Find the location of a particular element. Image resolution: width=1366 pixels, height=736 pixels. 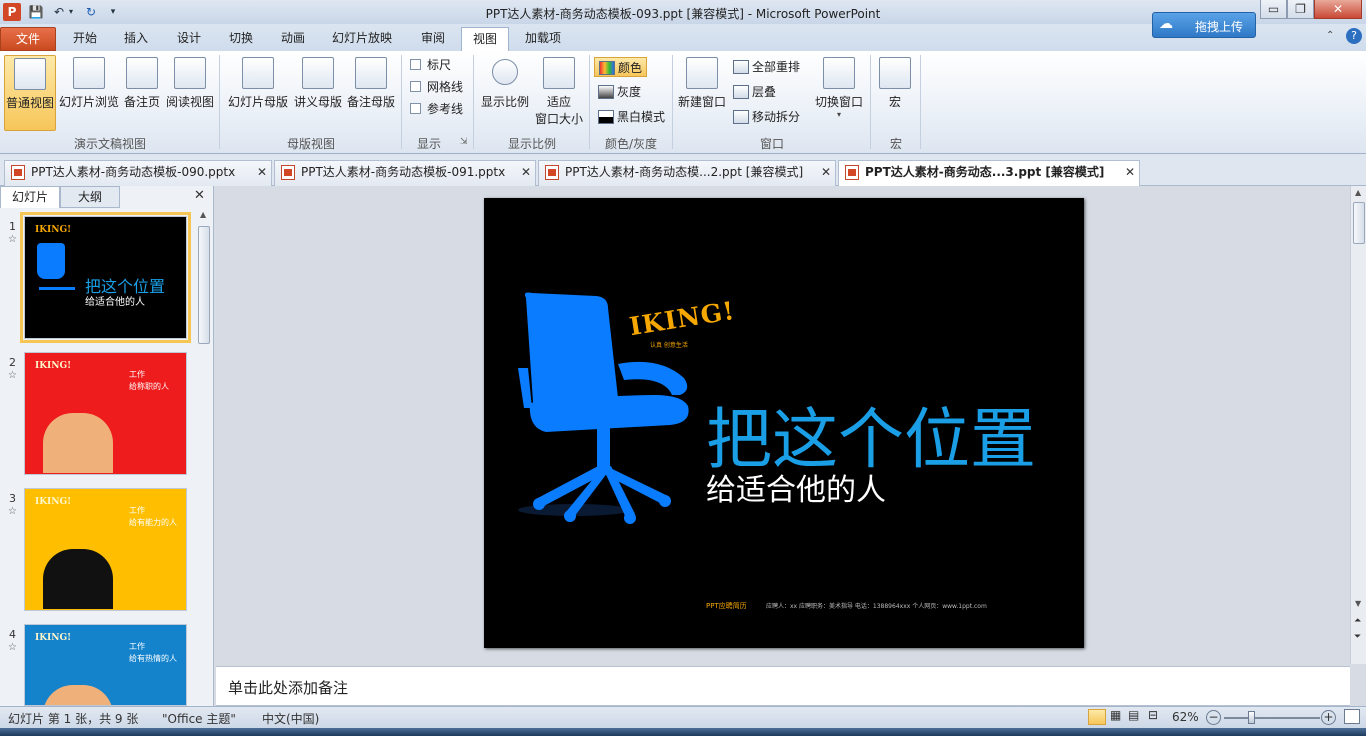

doc-tab: PPT达人素材-商务动态模板-090.pptx ✕ is located at coordinates (138, 173).